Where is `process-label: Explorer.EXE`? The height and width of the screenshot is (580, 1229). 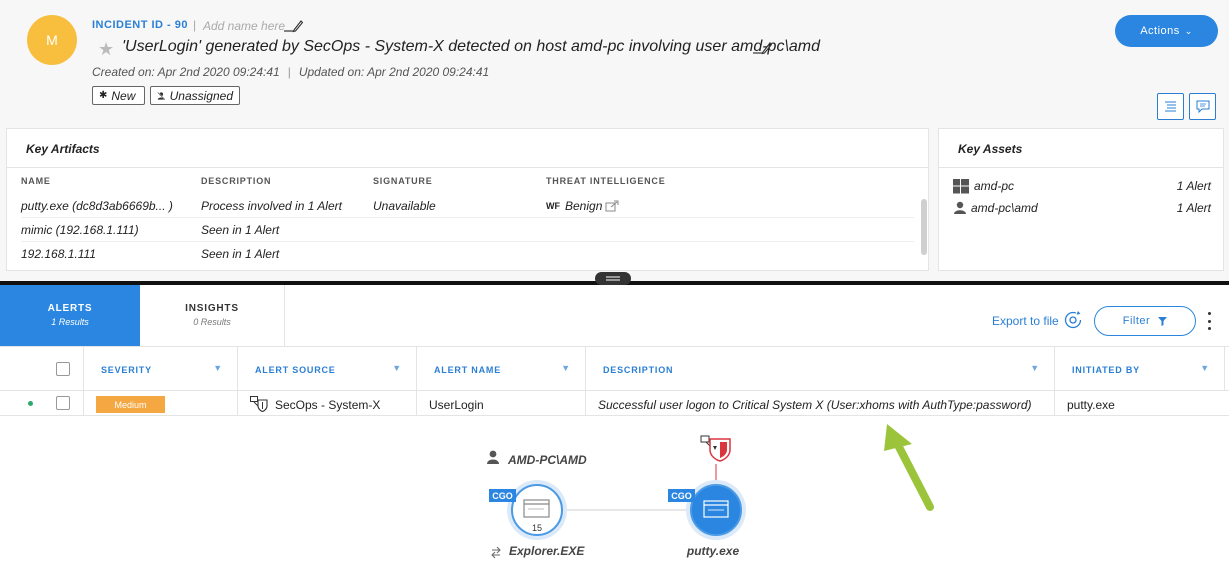 process-label: Explorer.EXE is located at coordinates (547, 551).